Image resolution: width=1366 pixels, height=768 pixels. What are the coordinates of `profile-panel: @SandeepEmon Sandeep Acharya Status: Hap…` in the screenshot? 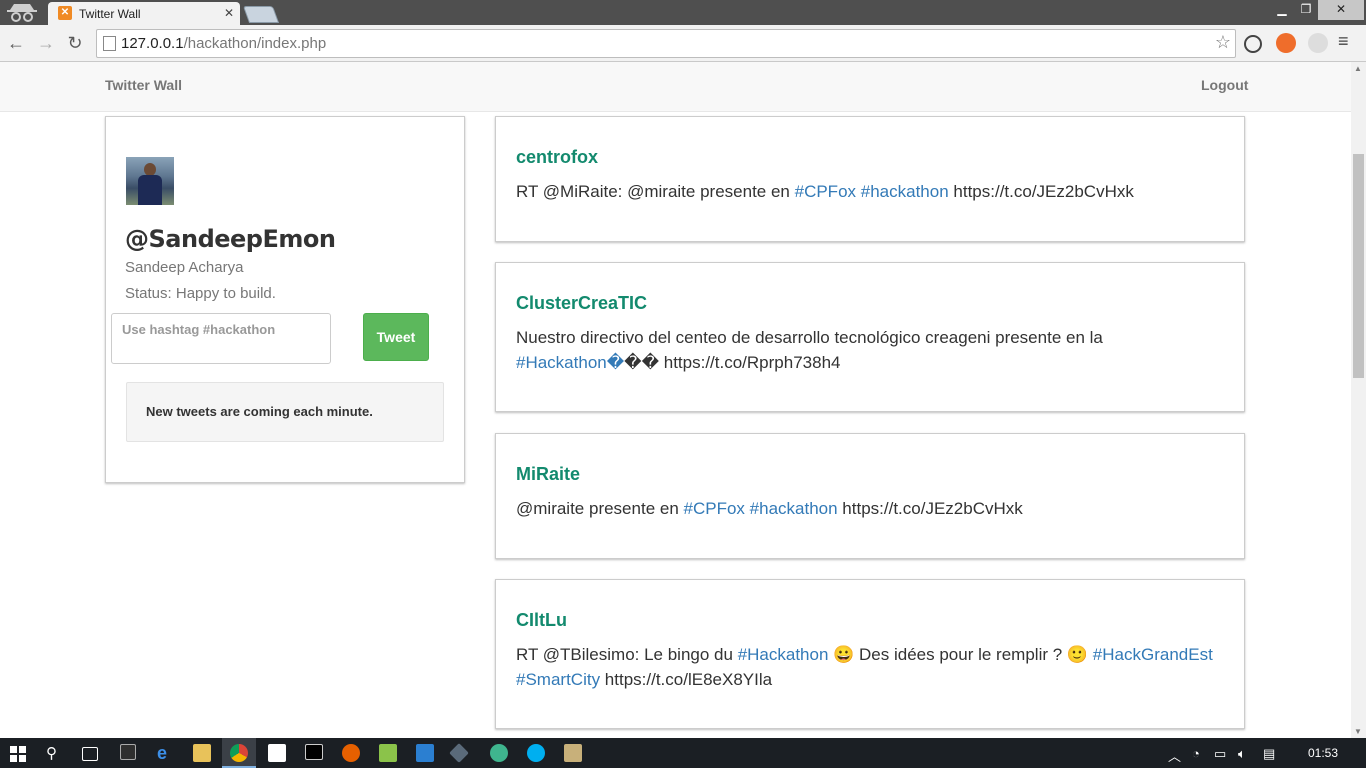 It's located at (285, 299).